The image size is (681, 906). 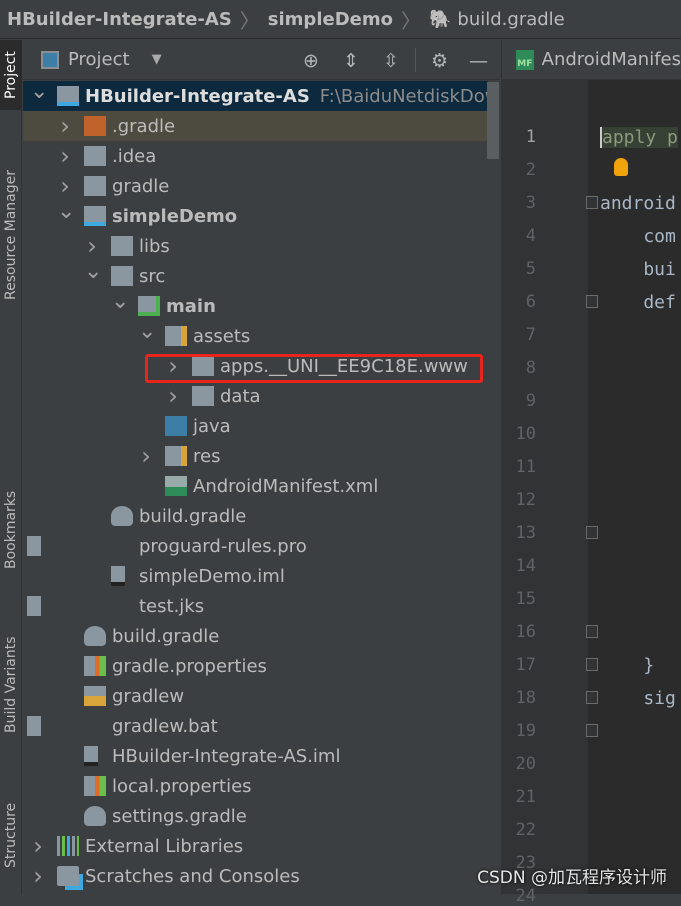 I want to click on tree-item: HBuilder-Integrate-AS.iml, so click(x=255, y=756).